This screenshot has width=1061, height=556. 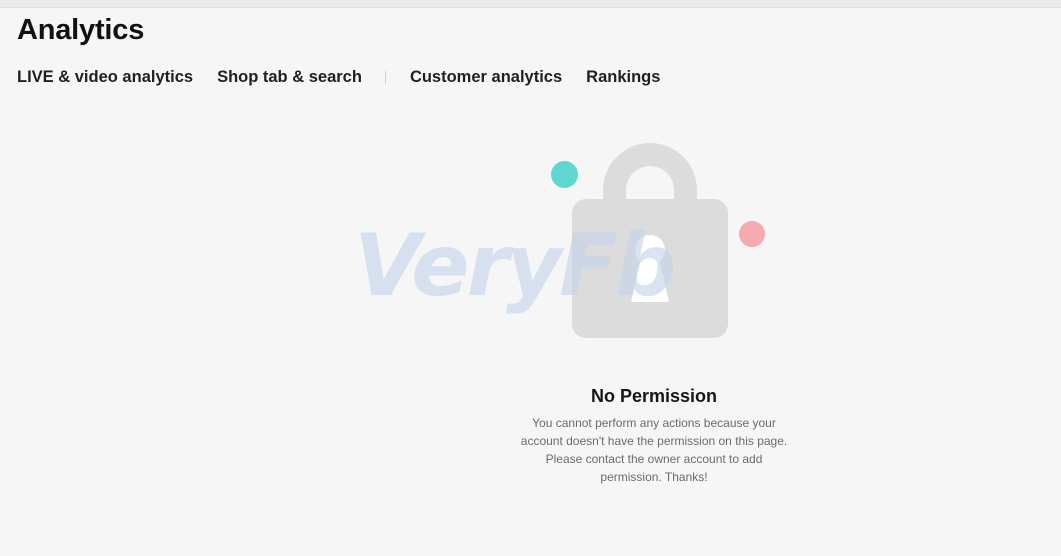 I want to click on watermark-logo: VeryFb, so click(x=515, y=266).